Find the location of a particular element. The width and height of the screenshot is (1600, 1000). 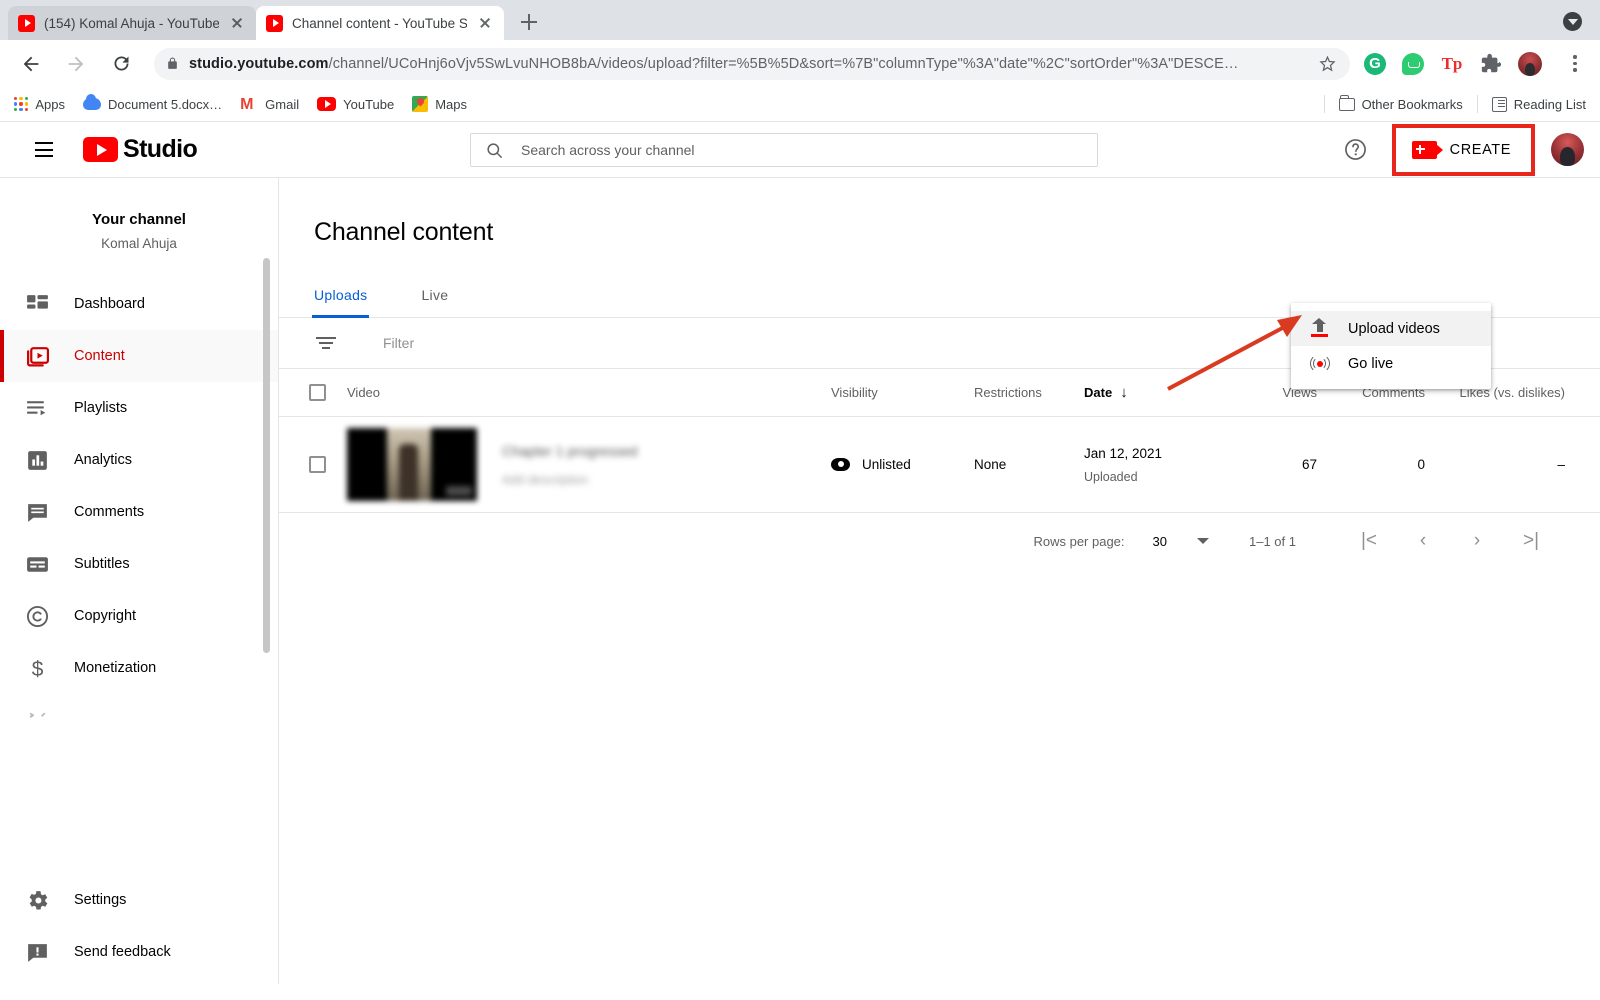

account-avatar is located at coordinates (1567, 149).